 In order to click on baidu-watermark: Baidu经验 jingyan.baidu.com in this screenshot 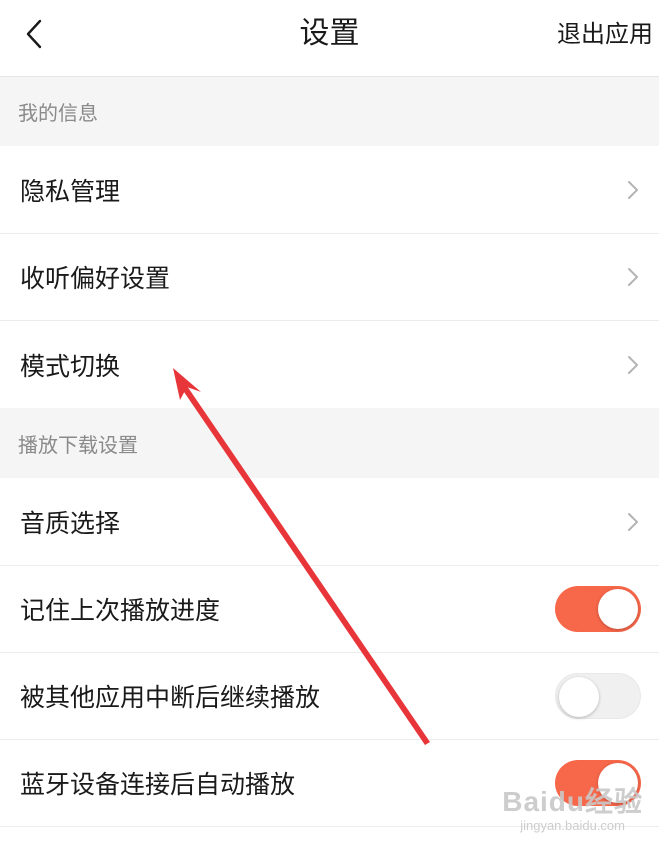, I will do `click(572, 806)`.